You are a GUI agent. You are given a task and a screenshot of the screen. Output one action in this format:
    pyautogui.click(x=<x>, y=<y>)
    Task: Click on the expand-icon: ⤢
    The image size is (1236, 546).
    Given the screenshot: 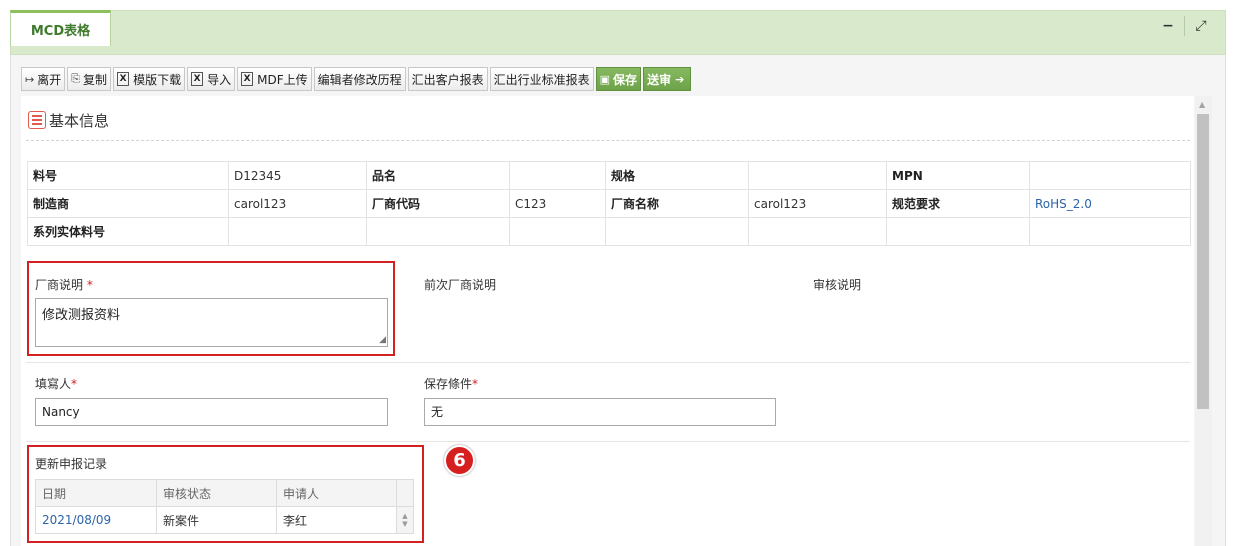 What is the action you would take?
    pyautogui.click(x=1201, y=26)
    